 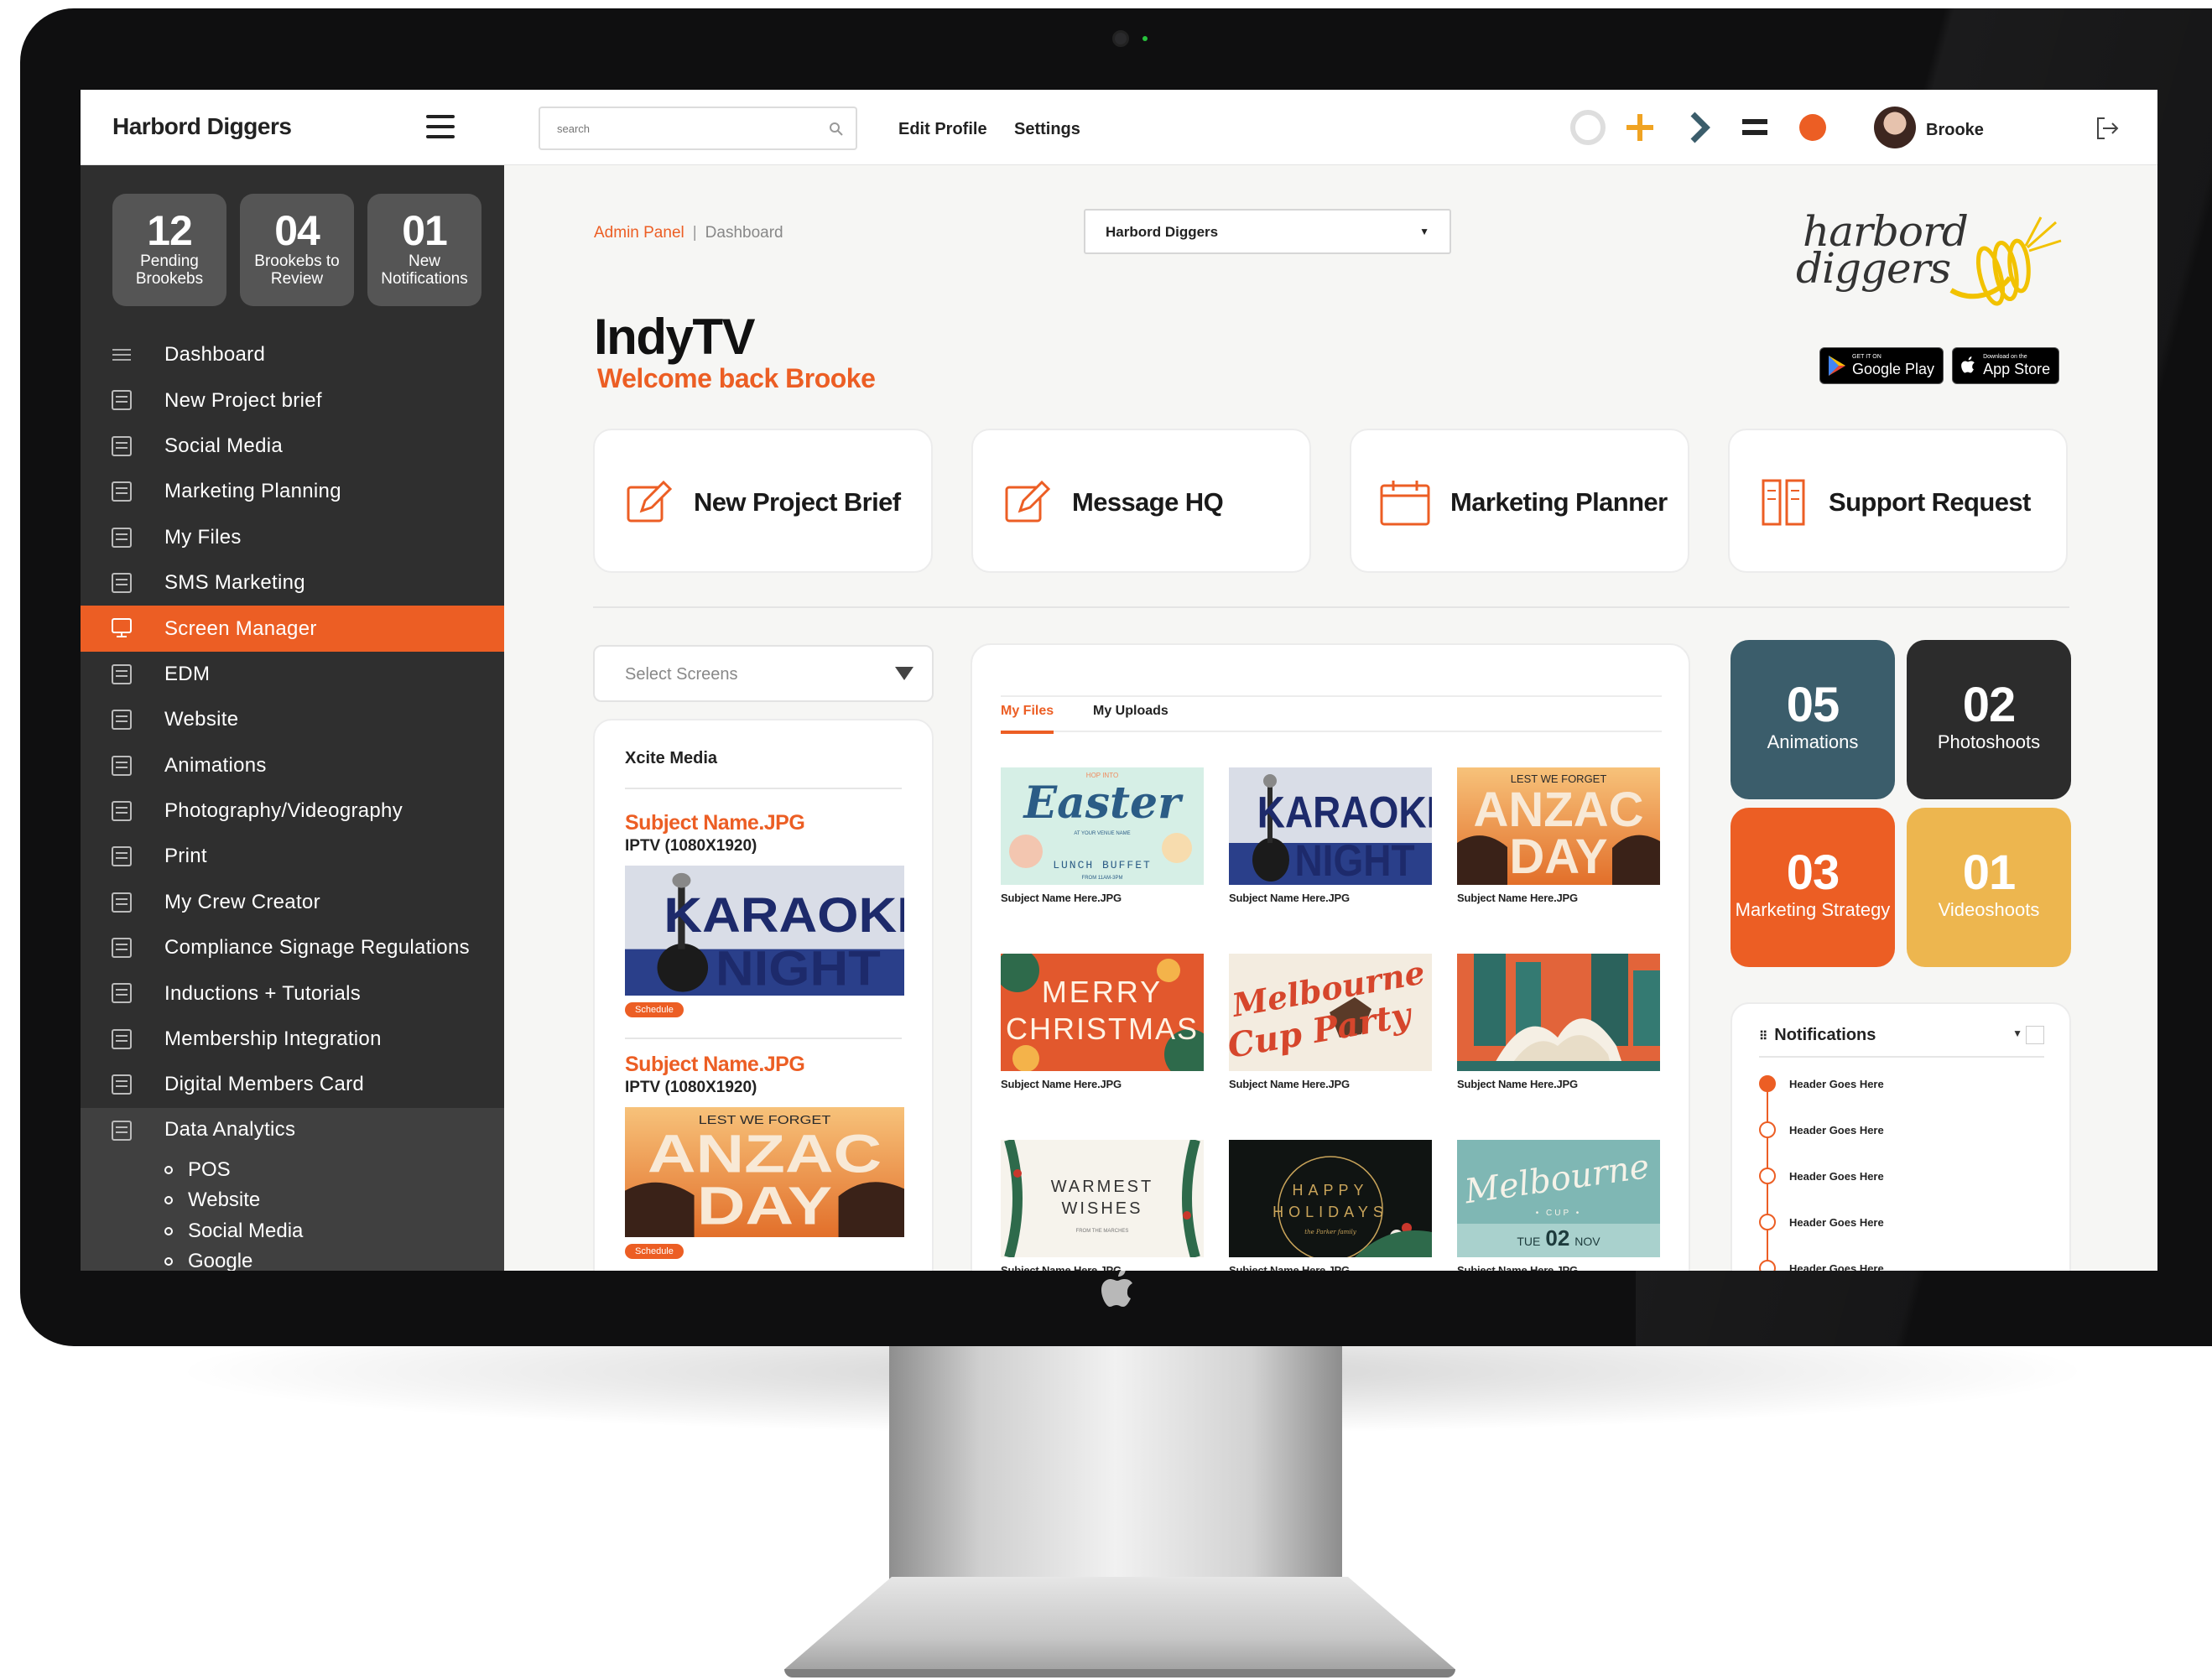 What do you see at coordinates (292, 629) in the screenshot?
I see `sidebar-item-screen-manager: Screen Manager` at bounding box center [292, 629].